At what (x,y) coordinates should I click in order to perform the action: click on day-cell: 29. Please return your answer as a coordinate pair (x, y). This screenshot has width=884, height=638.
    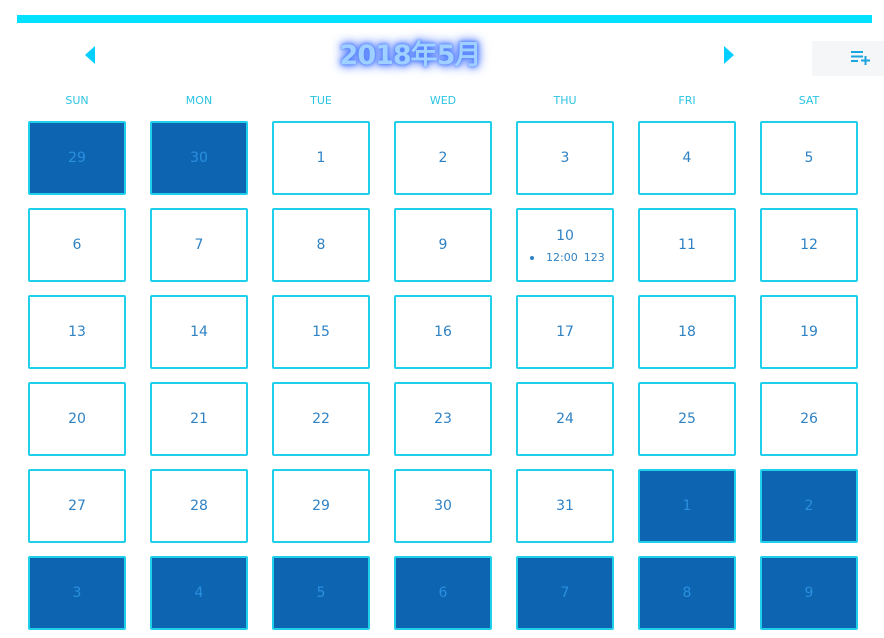
    Looking at the image, I should click on (321, 506).